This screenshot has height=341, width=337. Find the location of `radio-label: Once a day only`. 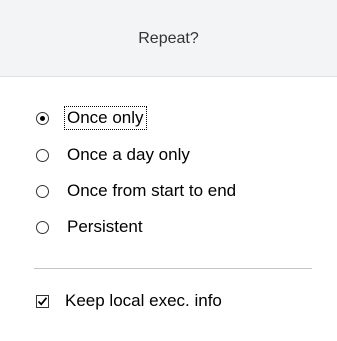

radio-label: Once a day only is located at coordinates (128, 155).